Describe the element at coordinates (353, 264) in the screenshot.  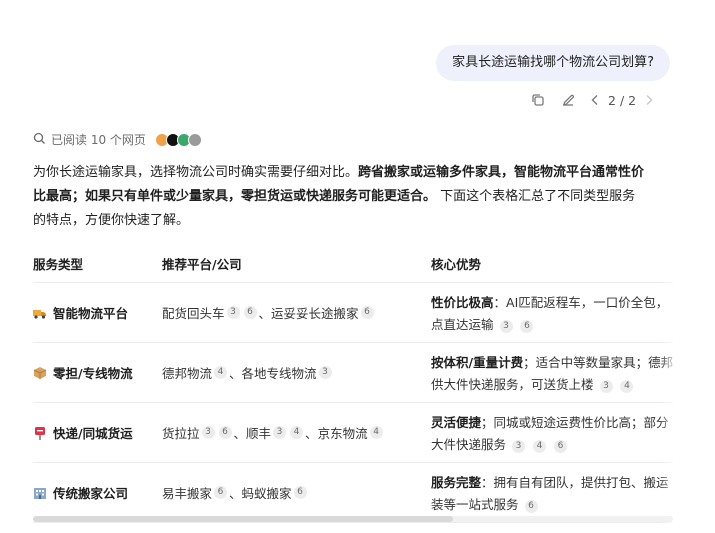
I see `table-header: 服务类型 推荐平台/公司 核心优势` at that location.